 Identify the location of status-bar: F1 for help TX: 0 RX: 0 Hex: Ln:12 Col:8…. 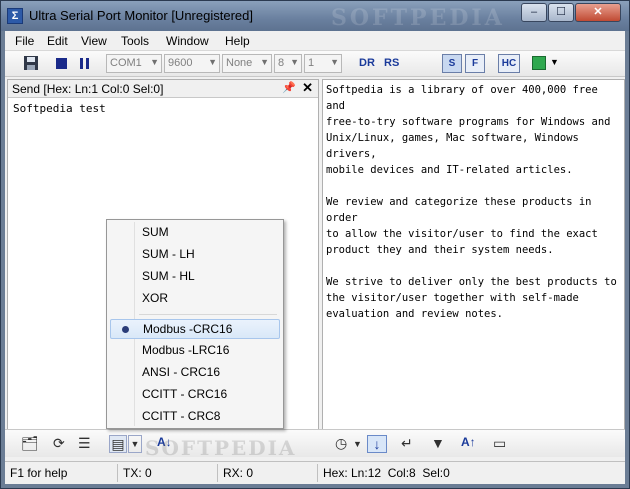
(315, 472).